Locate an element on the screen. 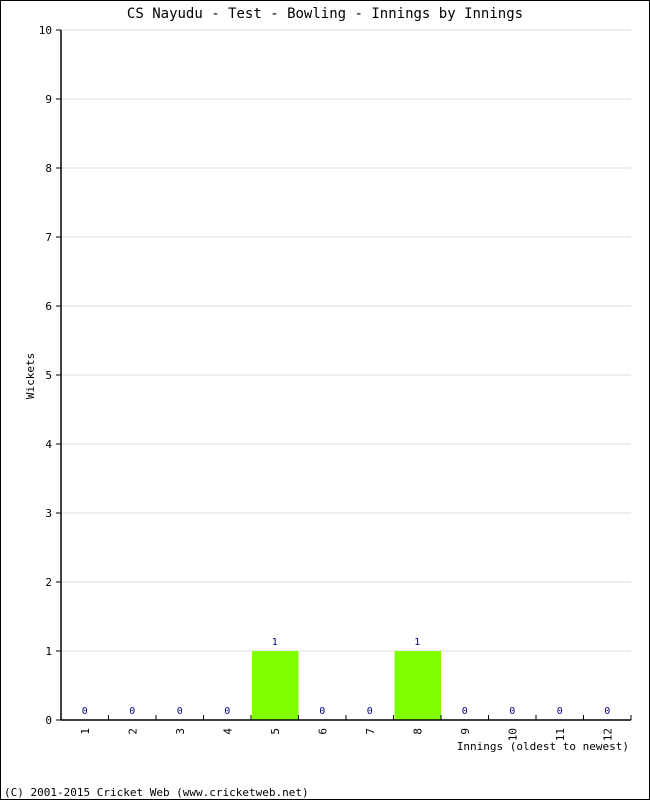 The width and height of the screenshot is (650, 800). x-axis-label: Innings (oldest to newest) is located at coordinates (543, 746).